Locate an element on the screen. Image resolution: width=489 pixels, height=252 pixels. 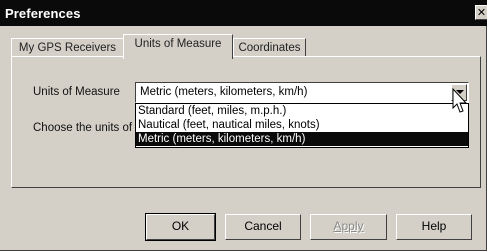
close-icon: ✕ is located at coordinates (481, 13).